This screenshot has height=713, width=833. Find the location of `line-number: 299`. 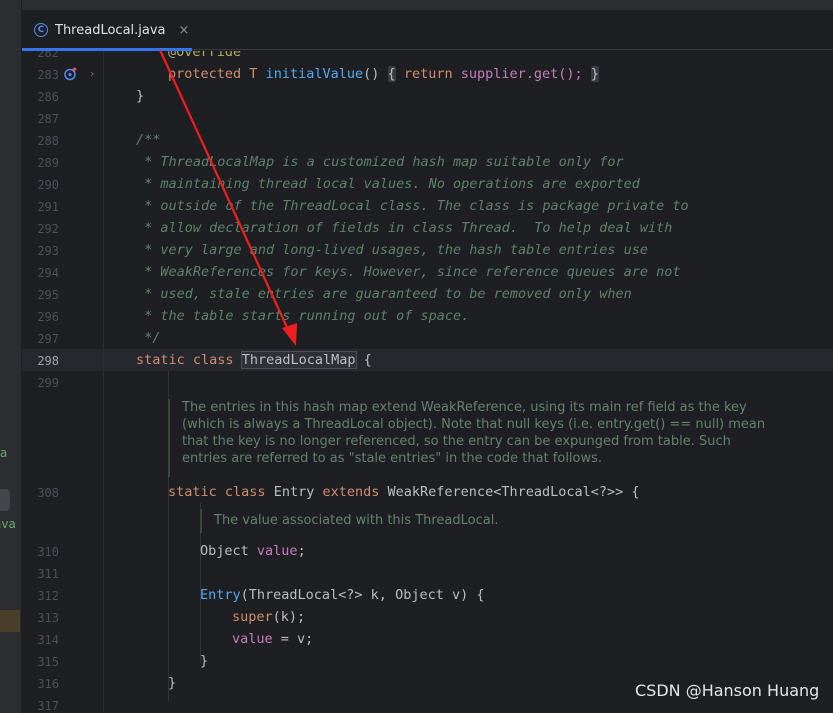

line-number: 299 is located at coordinates (48, 383).